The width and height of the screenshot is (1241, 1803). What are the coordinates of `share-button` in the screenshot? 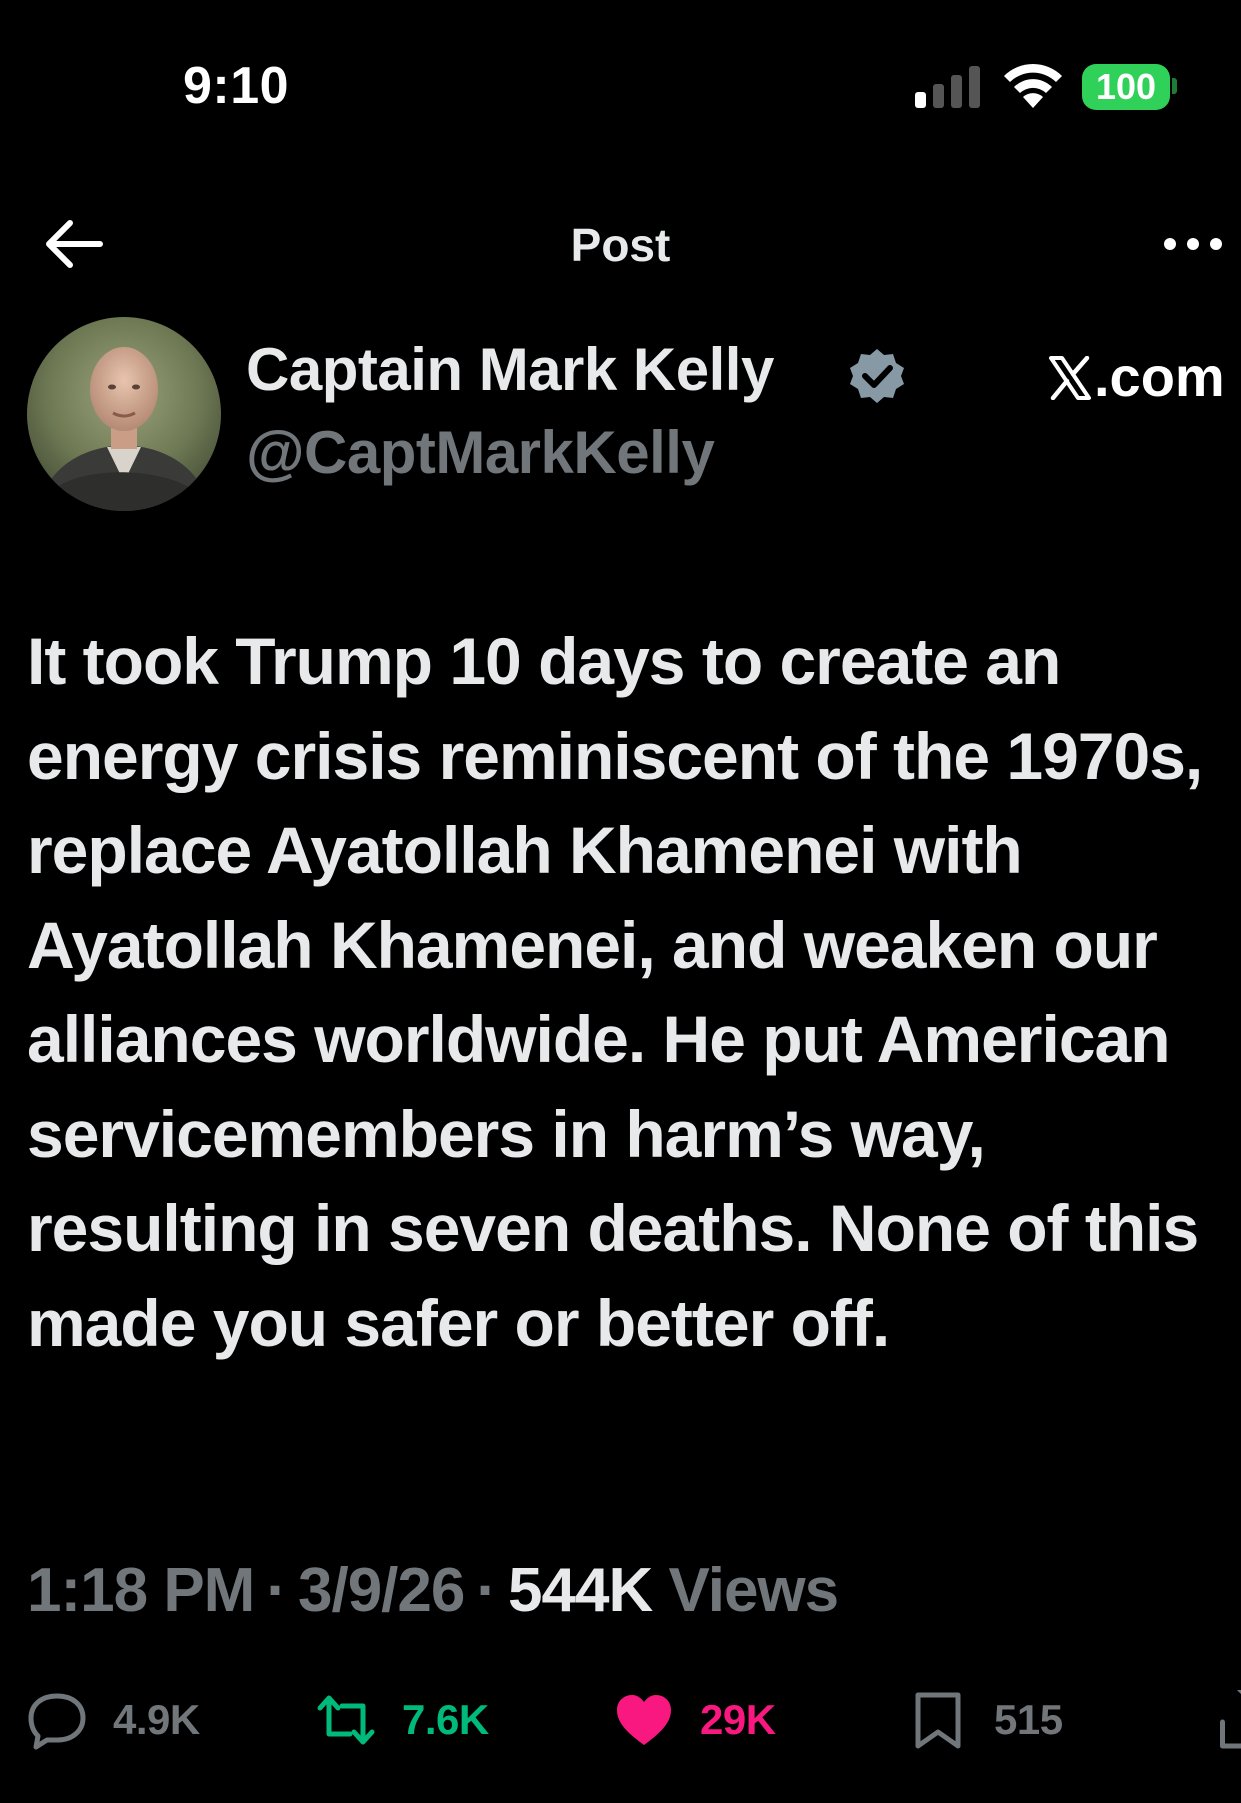 It's located at (1223, 1720).